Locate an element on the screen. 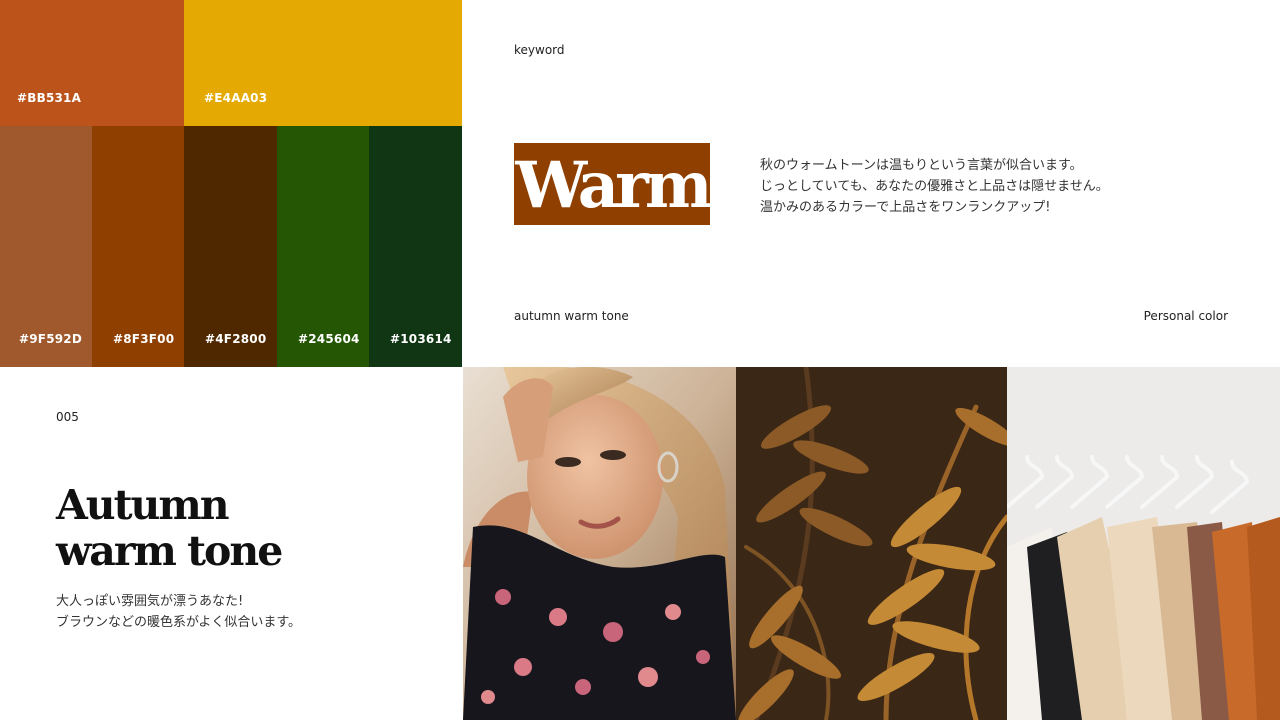  swatch-245604: #245604 is located at coordinates (323, 246).